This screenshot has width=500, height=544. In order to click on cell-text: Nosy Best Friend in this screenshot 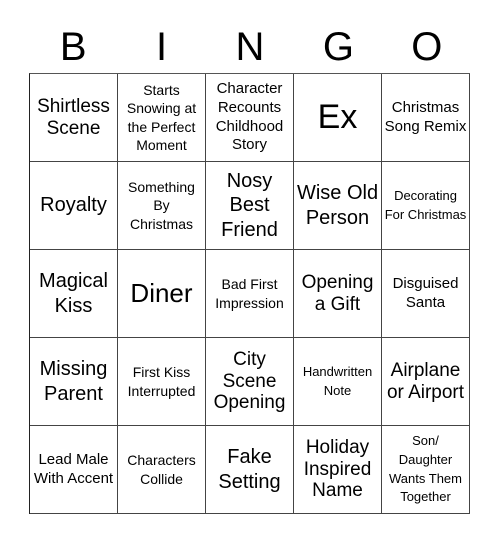, I will do `click(249, 205)`.